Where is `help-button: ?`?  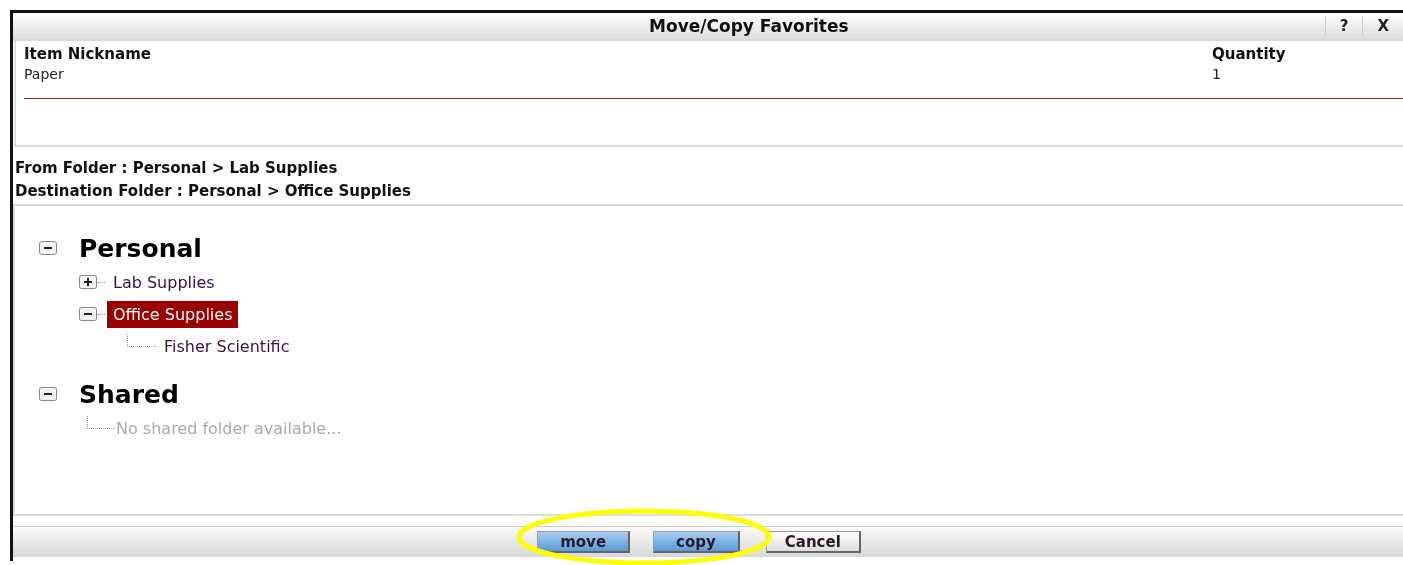
help-button: ? is located at coordinates (1343, 26).